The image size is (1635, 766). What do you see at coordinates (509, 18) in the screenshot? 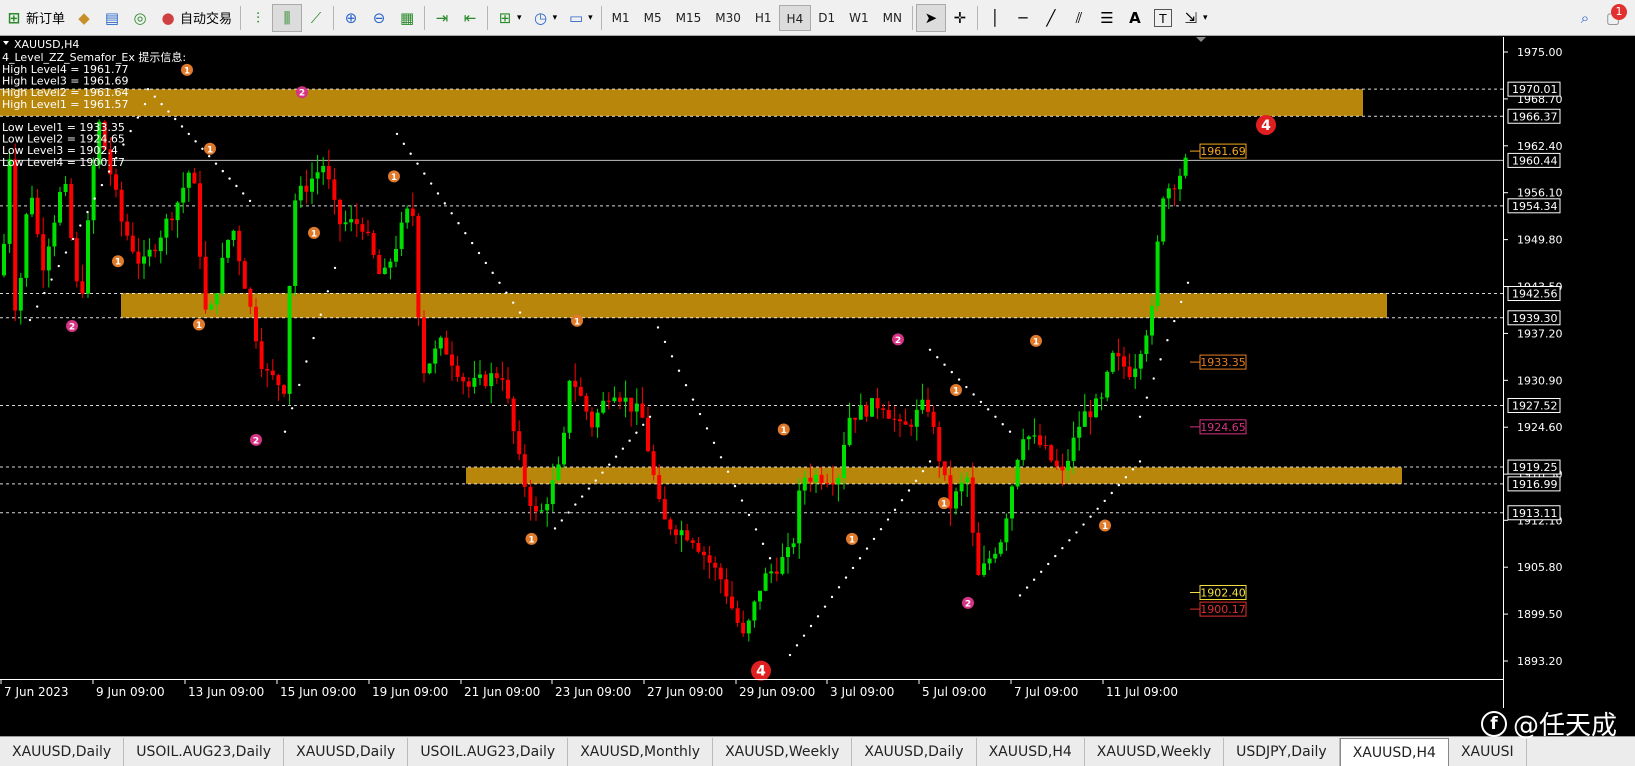
I see `indicators-button: ⊞ ▾` at bounding box center [509, 18].